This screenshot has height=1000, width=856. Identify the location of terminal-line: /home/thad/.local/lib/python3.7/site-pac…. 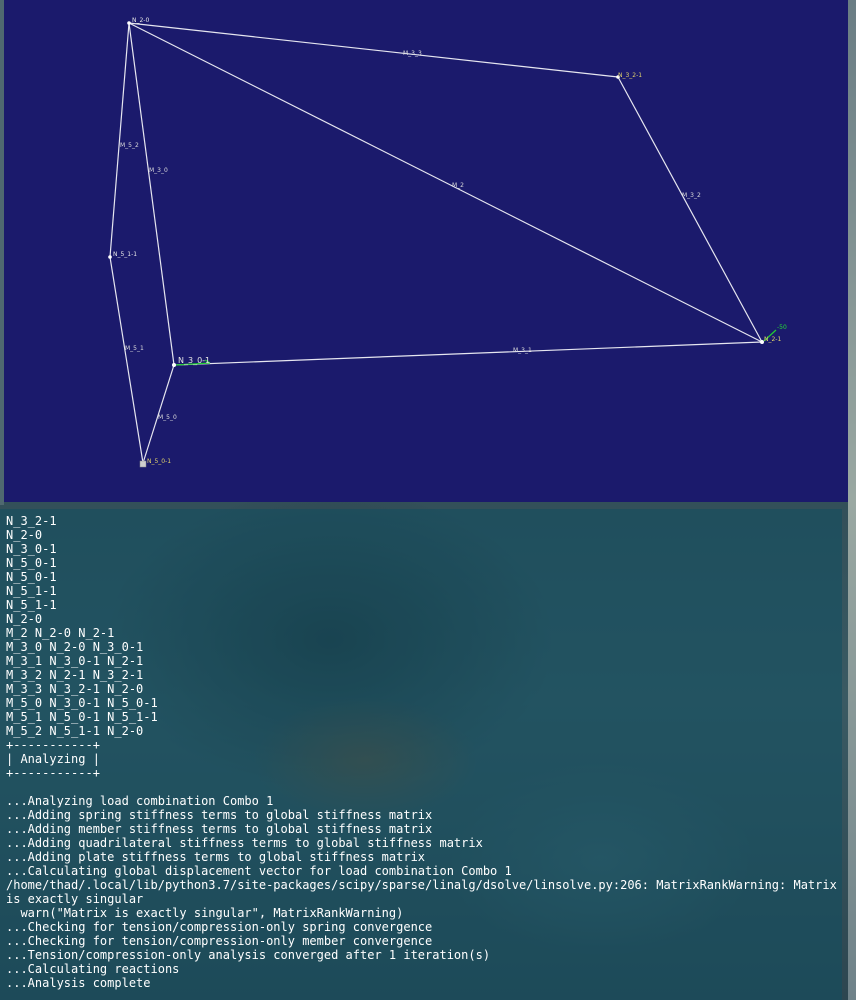
(421, 892).